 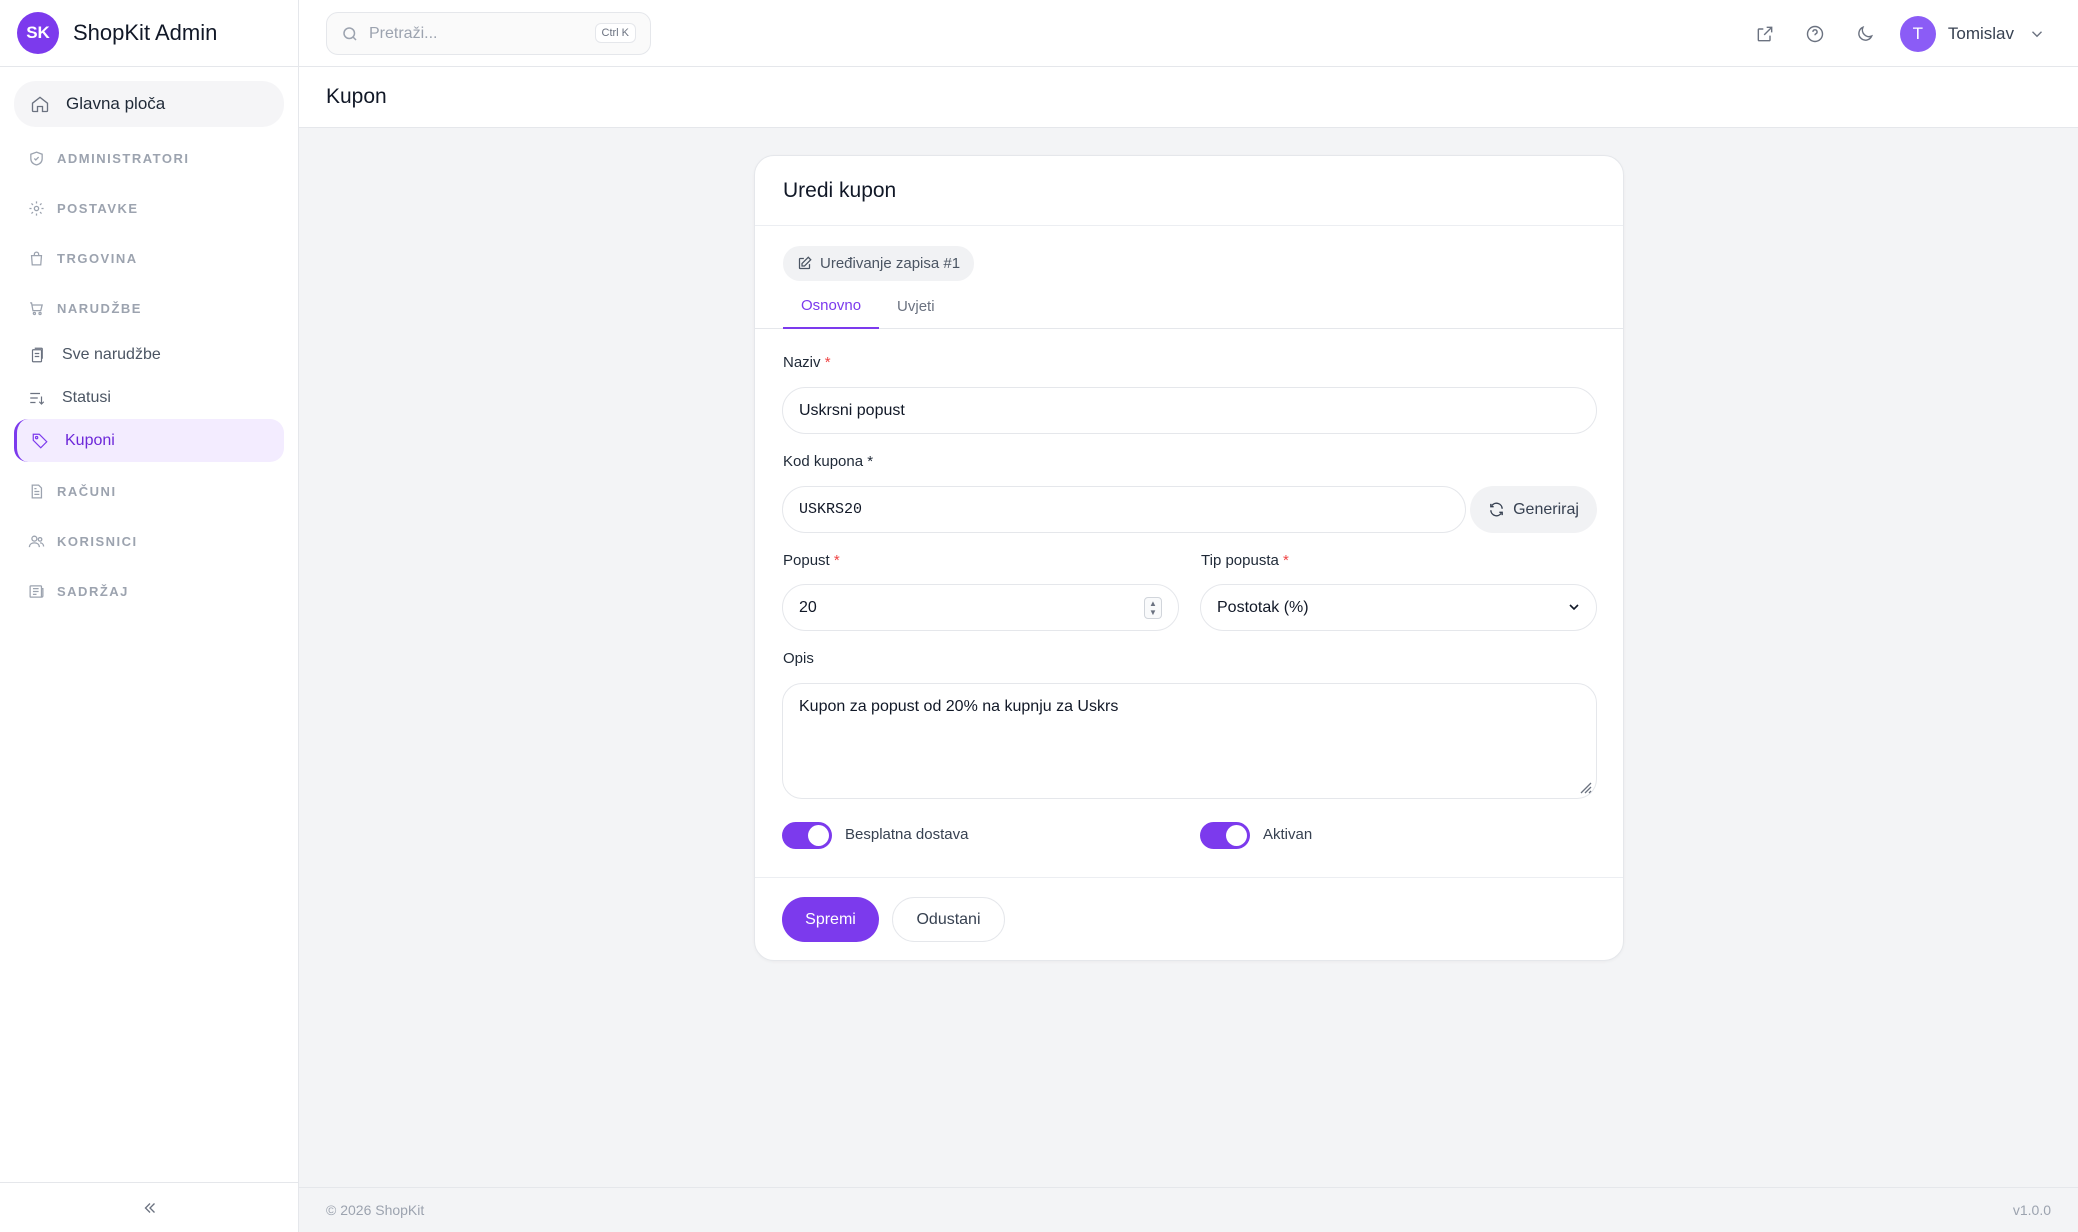 I want to click on moon-icon, so click(x=1865, y=34).